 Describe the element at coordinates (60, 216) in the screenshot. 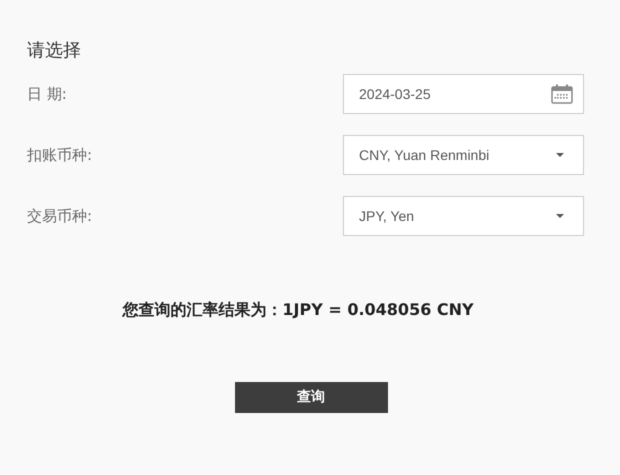

I see `field-label: 交易币种:` at that location.